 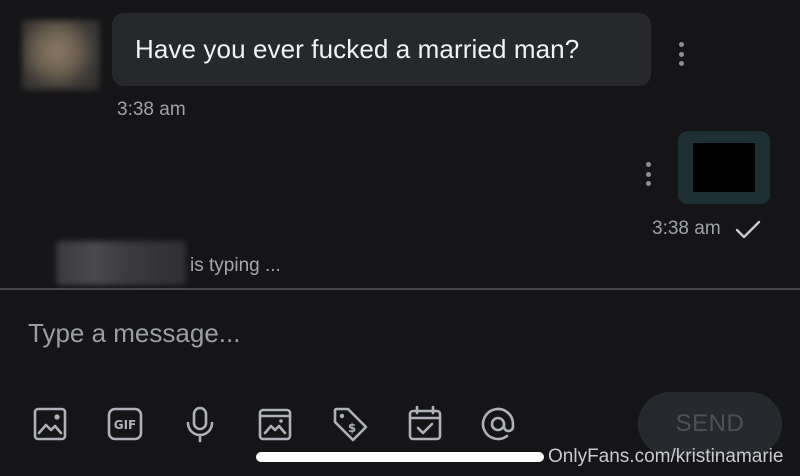 I want to click on watermark: OnlyFans.com/kristinamarie, so click(x=666, y=456).